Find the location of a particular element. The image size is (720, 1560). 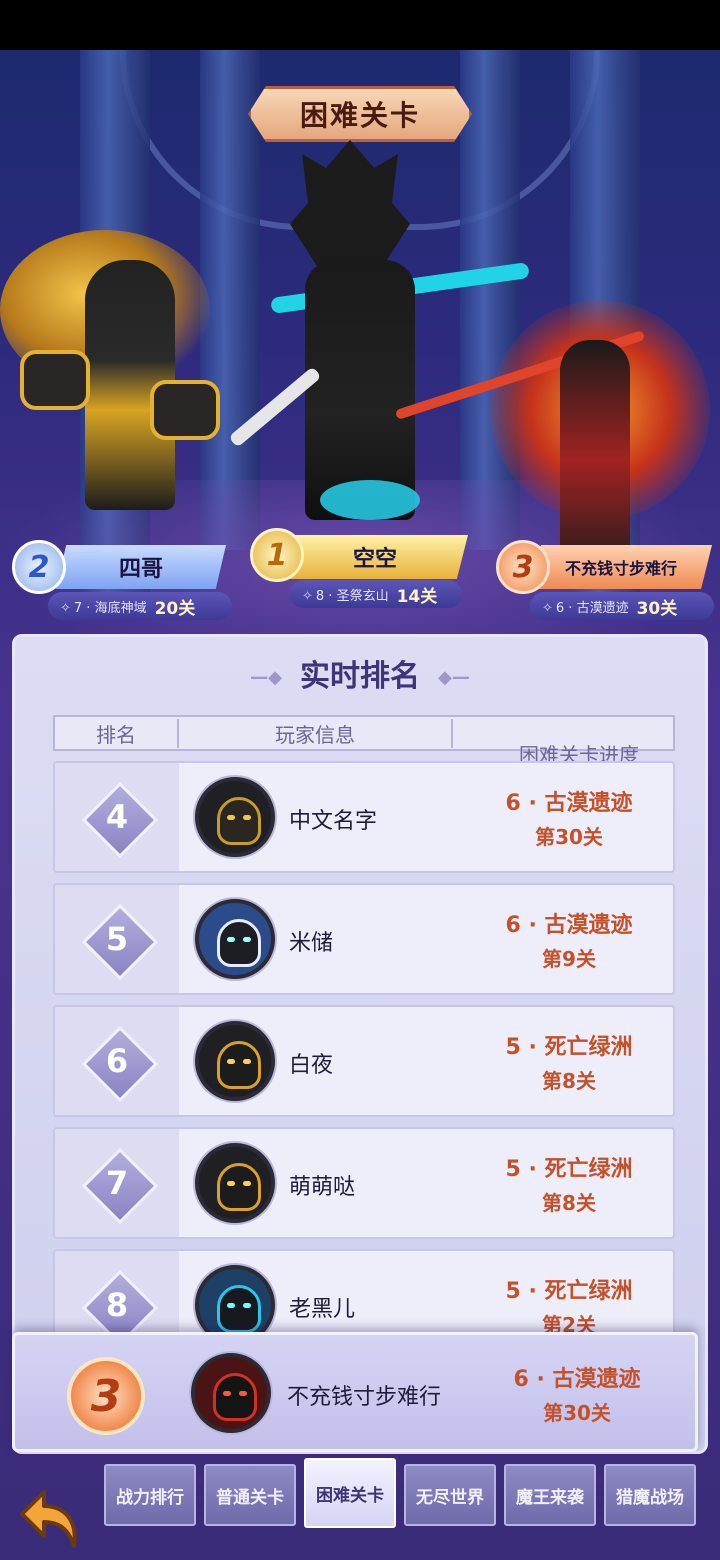

back-button is located at coordinates (48, 1520).